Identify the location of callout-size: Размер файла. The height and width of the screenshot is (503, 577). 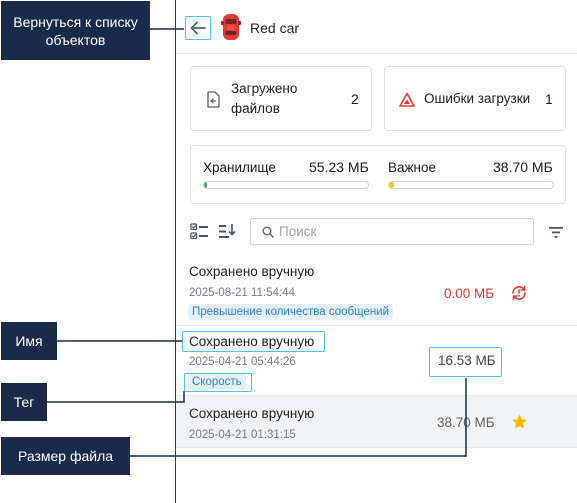
(65, 456).